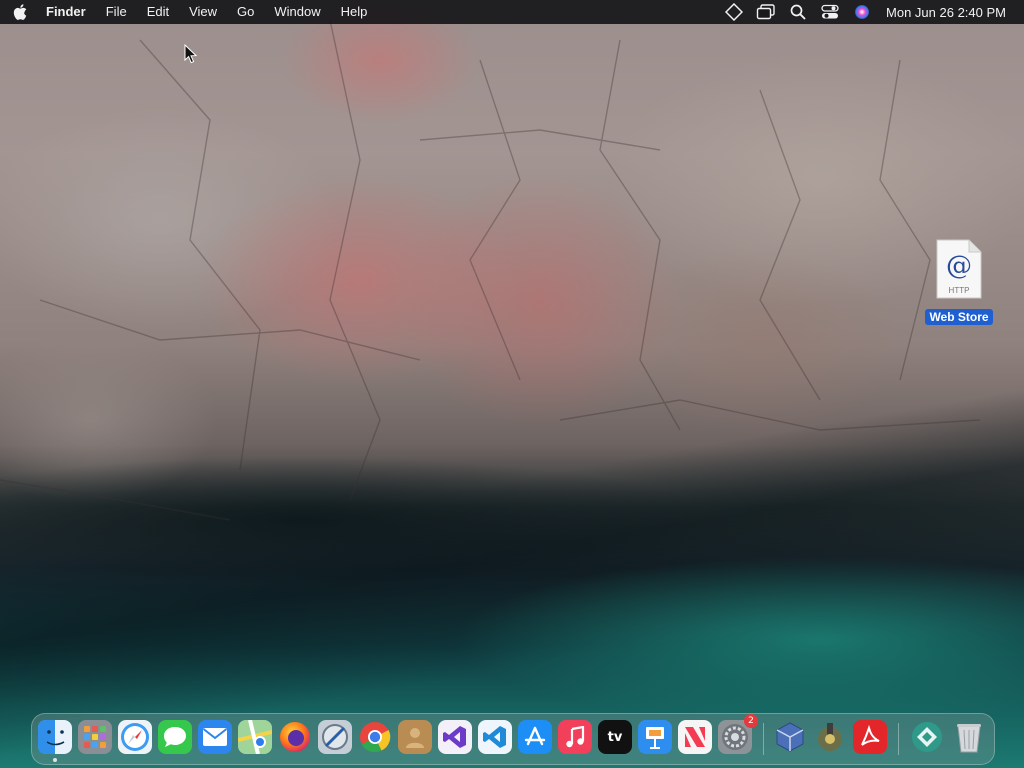  I want to click on menu-window: Window, so click(297, 12).